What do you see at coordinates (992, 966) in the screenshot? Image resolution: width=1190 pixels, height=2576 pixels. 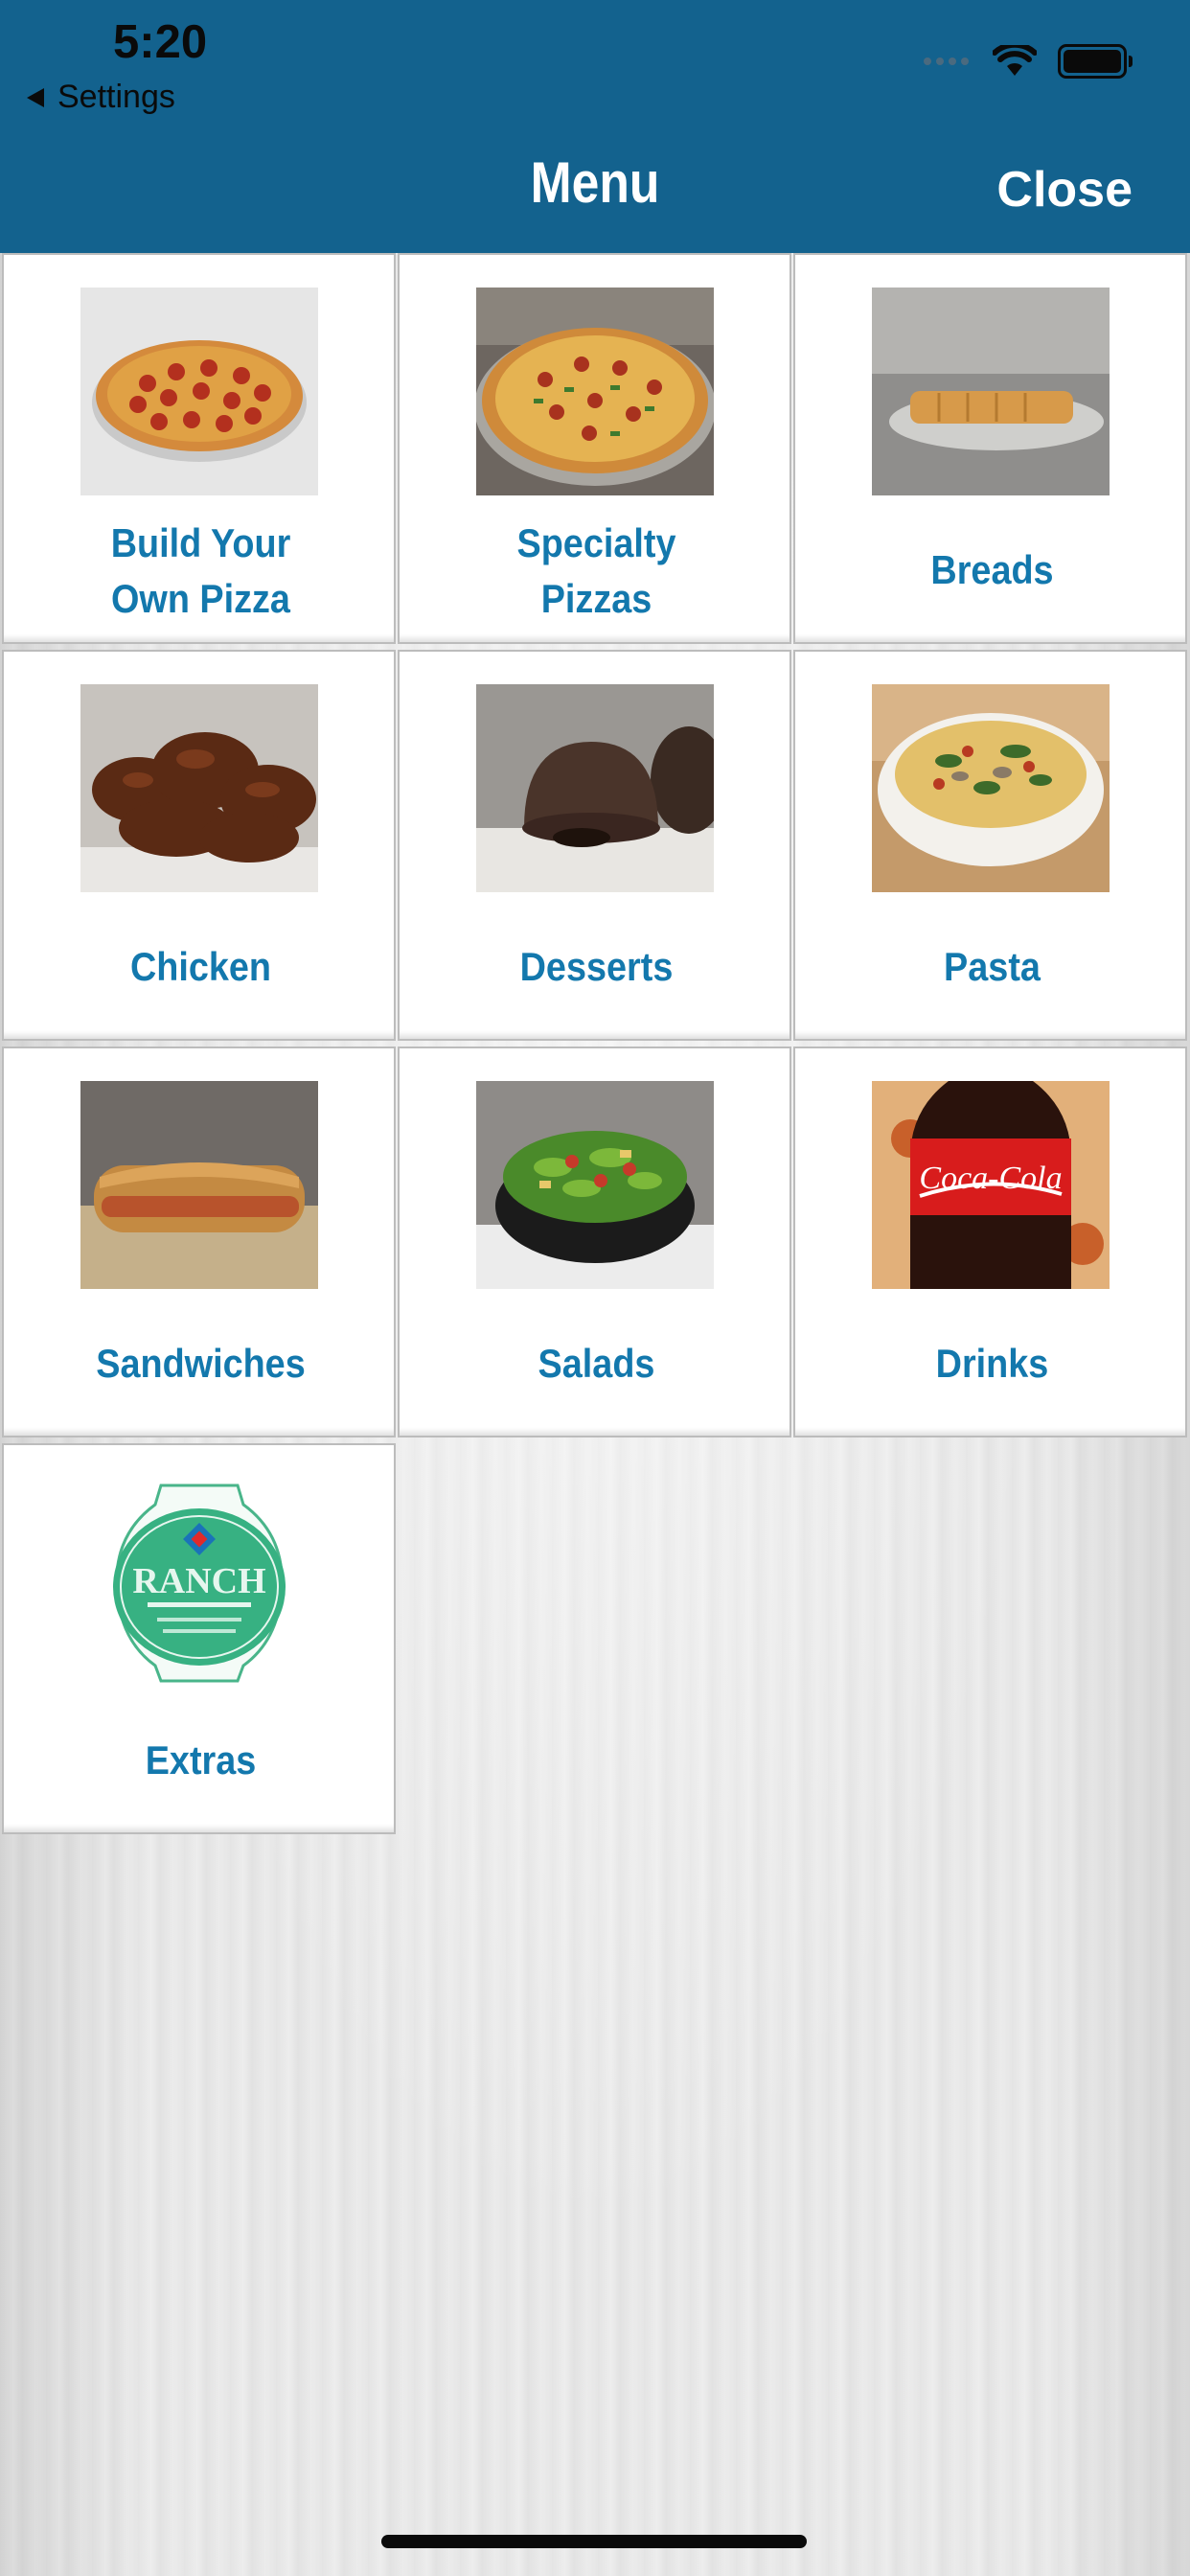 I see `menu-tile-label: Pasta` at bounding box center [992, 966].